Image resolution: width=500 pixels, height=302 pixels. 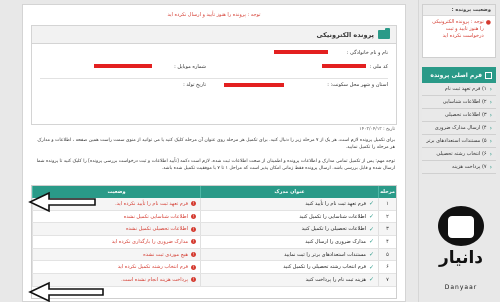 What do you see at coordinates (123, 66) in the screenshot?
I see `redacted-mobile` at bounding box center [123, 66].